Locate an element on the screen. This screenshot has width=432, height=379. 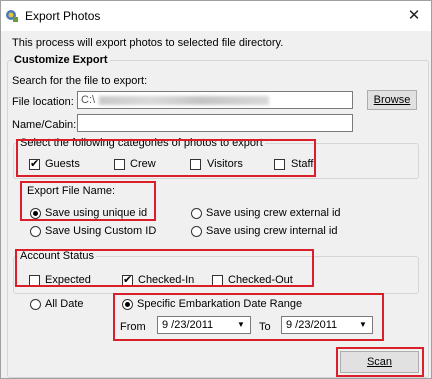
title-bar: Export Photos ✕ is located at coordinates (216, 16).